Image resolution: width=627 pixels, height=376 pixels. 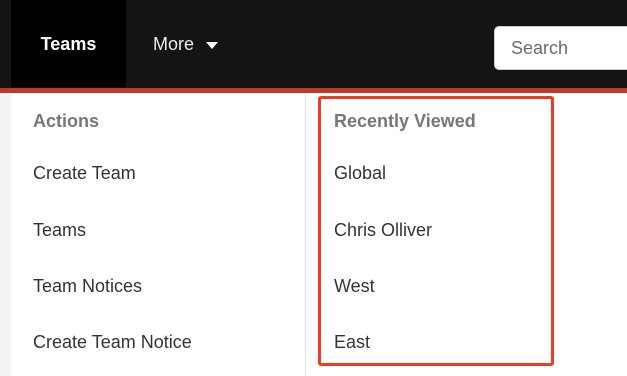 I want to click on recently-viewed-heading: Recently Viewed, so click(x=405, y=121).